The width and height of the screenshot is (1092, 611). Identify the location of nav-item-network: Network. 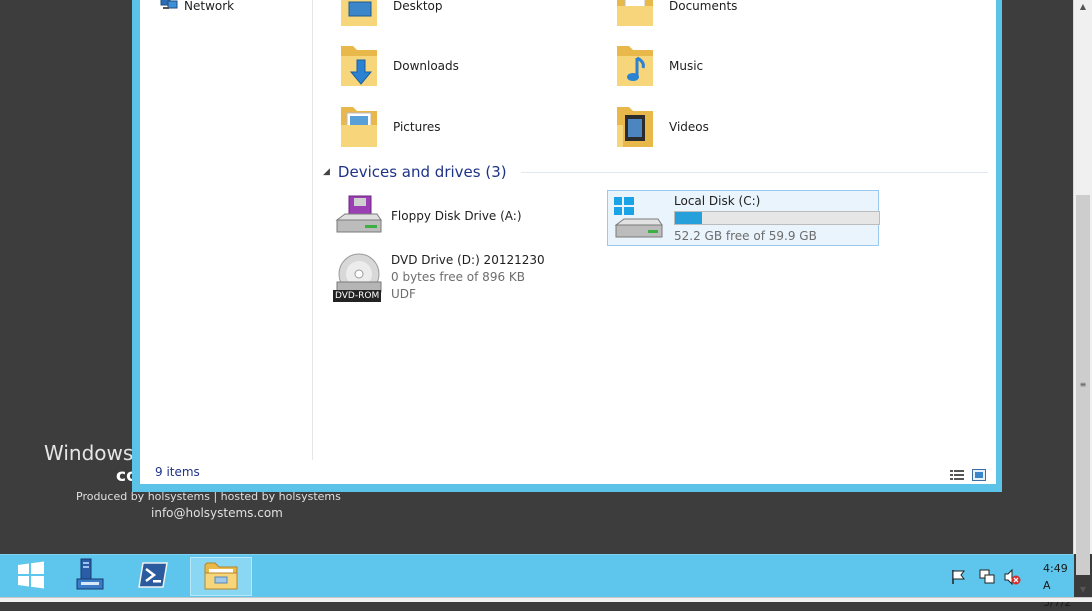
(197, 7).